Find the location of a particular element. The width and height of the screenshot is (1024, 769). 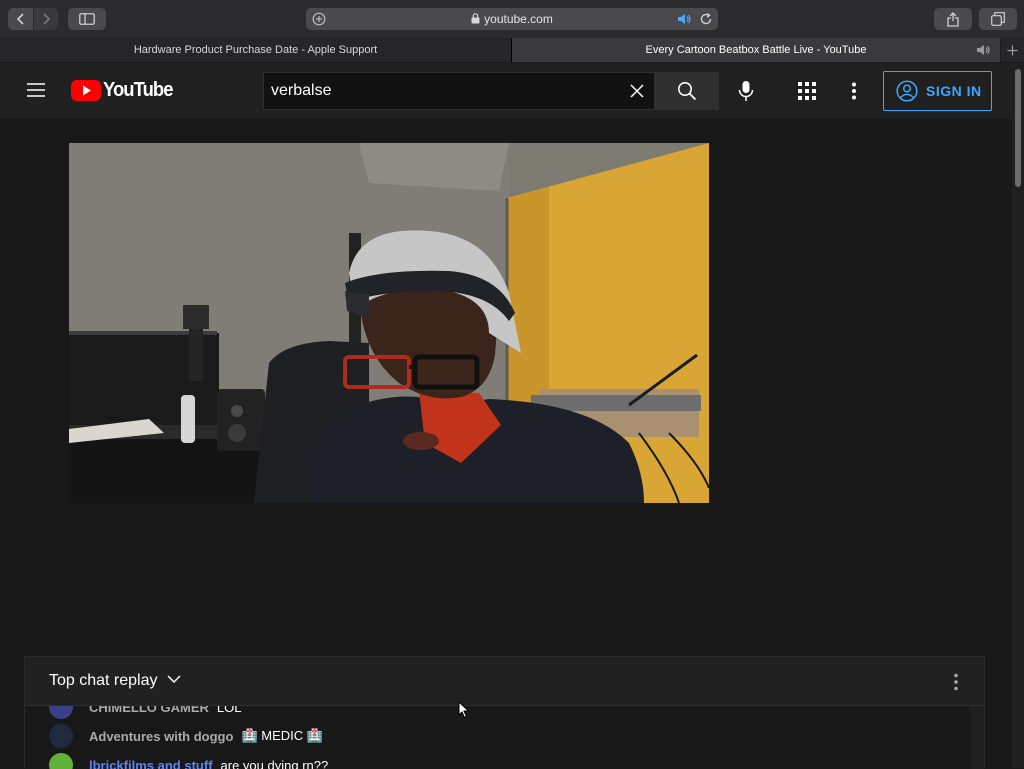

search-query: verbalse is located at coordinates (301, 91).